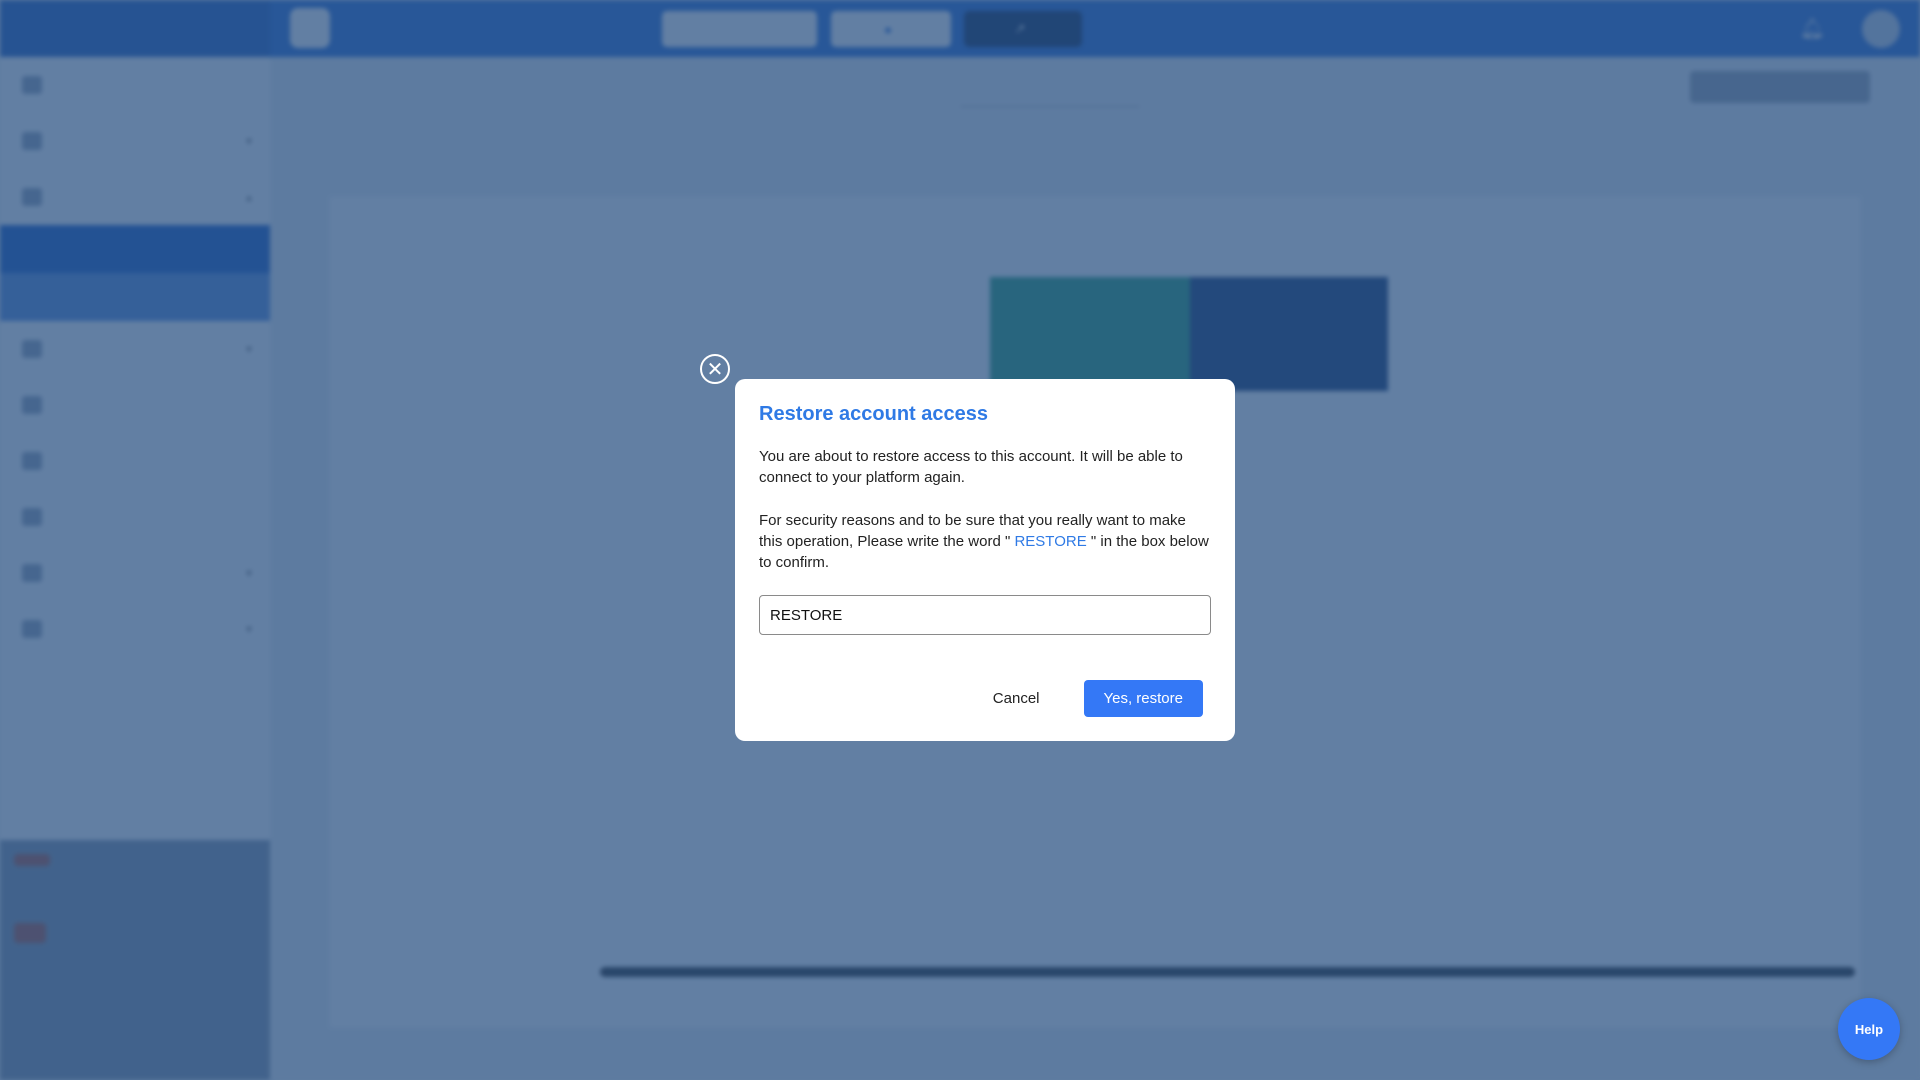 This screenshot has height=1080, width=1920. What do you see at coordinates (1143, 698) in the screenshot?
I see `yes-restore-button: Yes, restore` at bounding box center [1143, 698].